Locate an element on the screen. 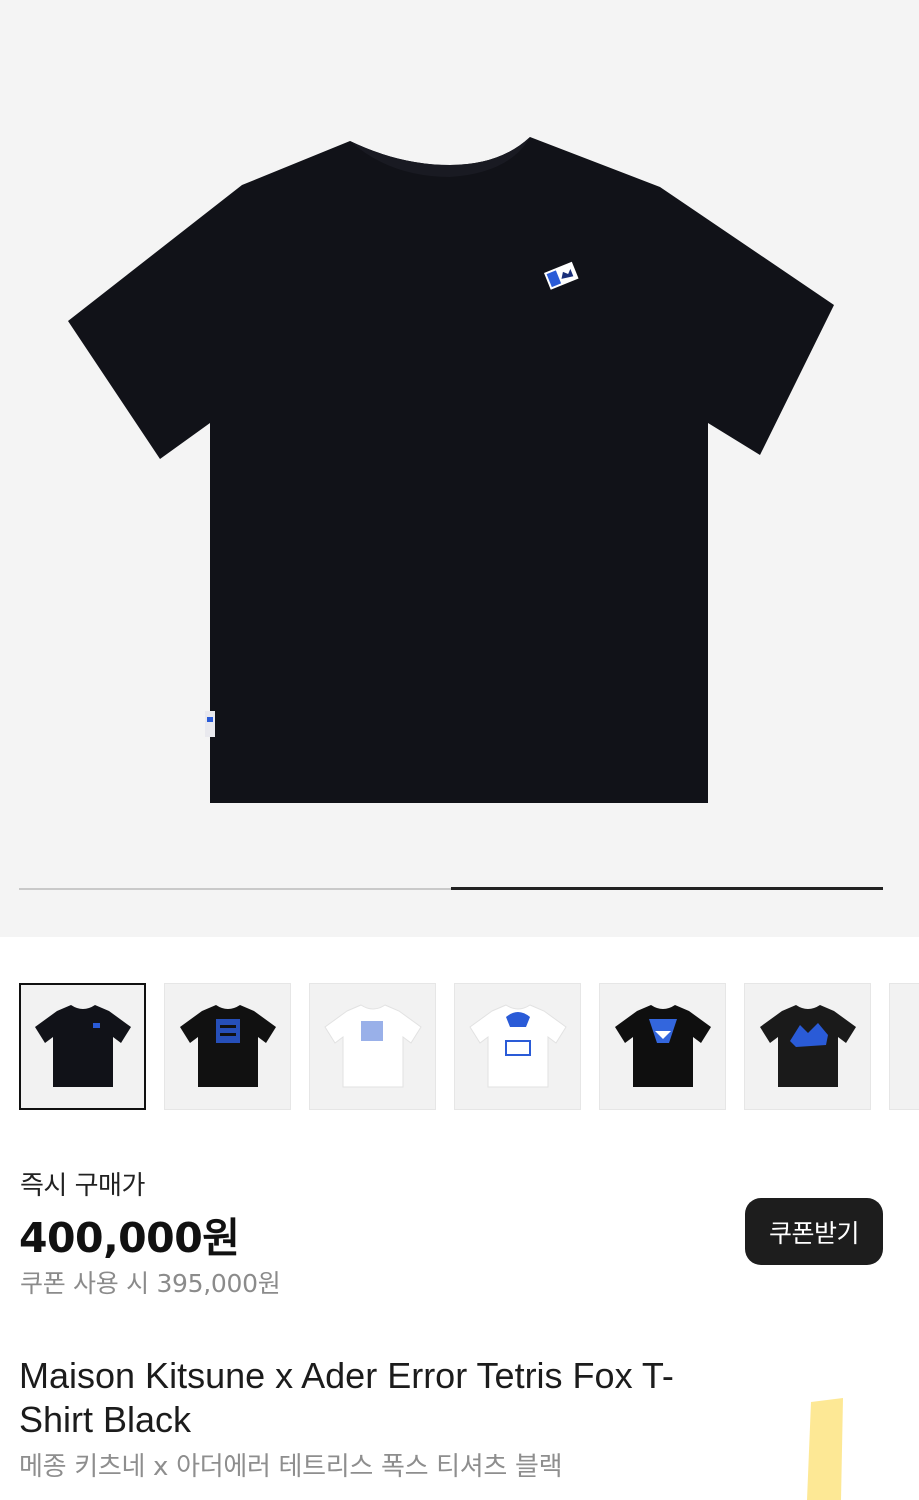 The height and width of the screenshot is (1500, 919). price-label: 즉시 구매가 is located at coordinates (82, 1186).